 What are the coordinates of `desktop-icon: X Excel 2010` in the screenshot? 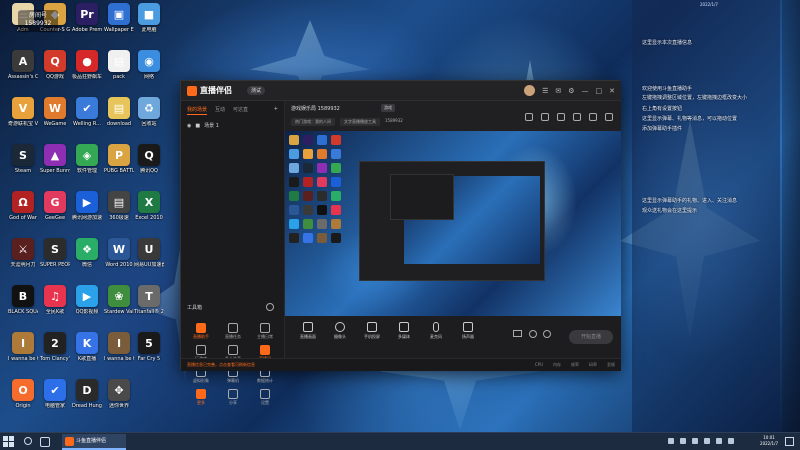 It's located at (149, 206).